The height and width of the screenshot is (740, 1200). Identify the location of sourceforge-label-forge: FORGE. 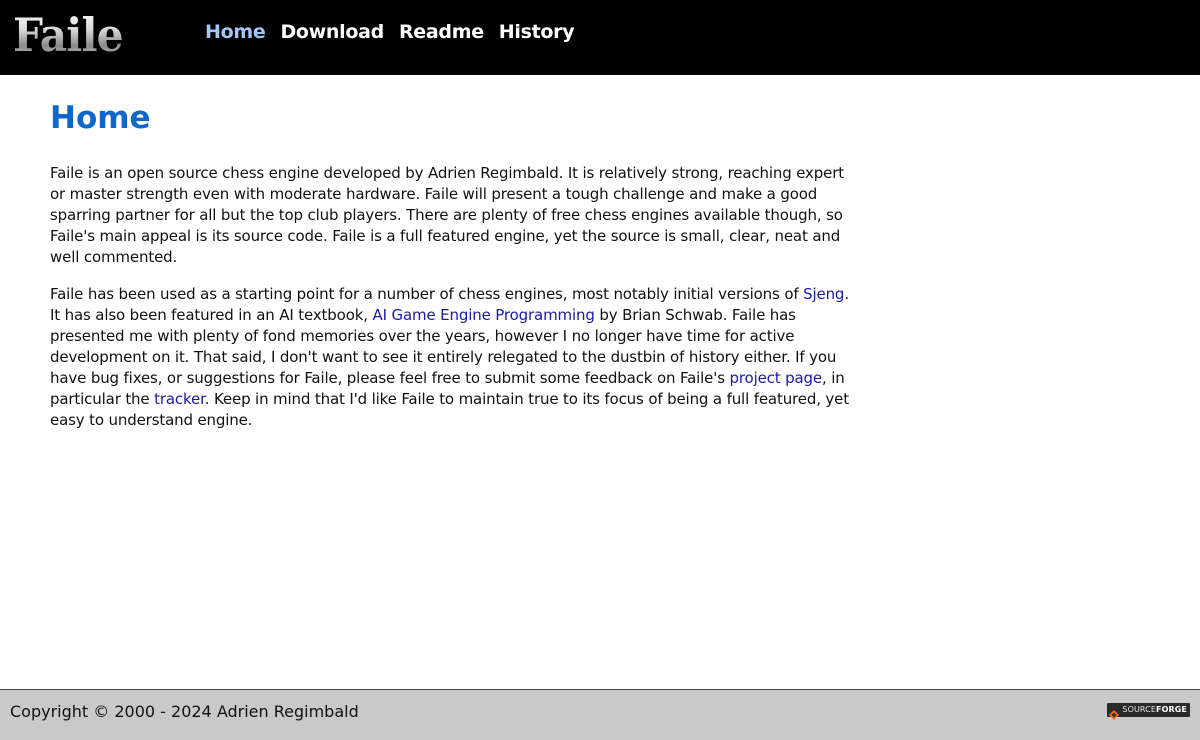
(1171, 709).